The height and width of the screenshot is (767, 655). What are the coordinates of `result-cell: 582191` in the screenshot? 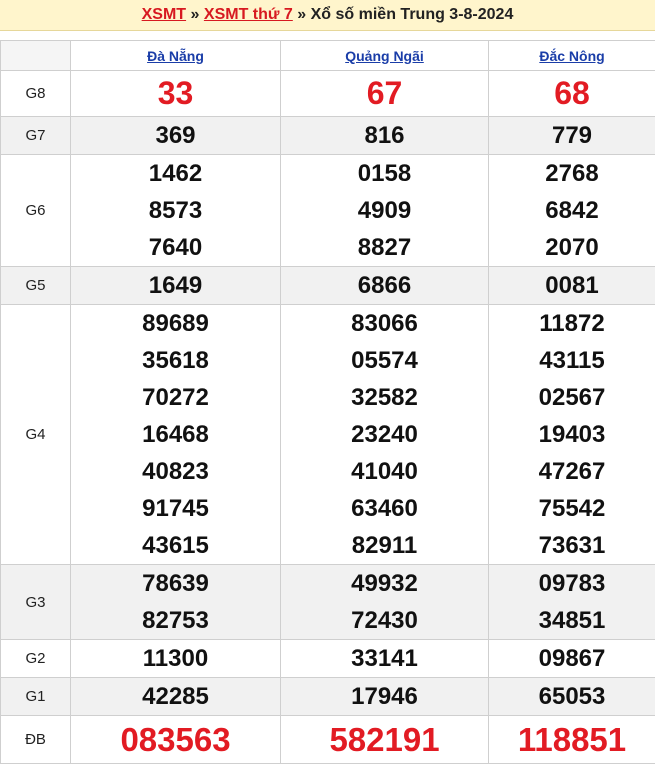 It's located at (384, 739).